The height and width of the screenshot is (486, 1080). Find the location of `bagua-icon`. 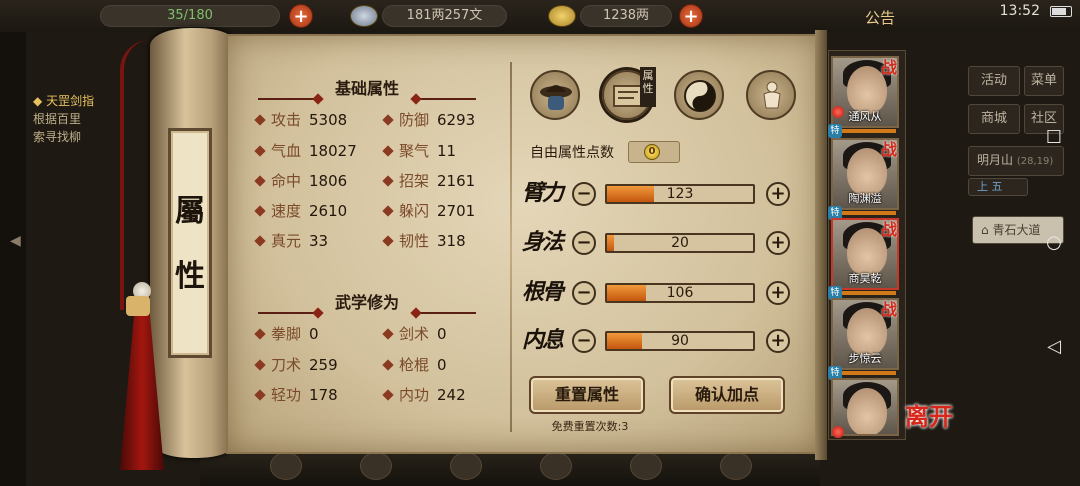

bagua-icon is located at coordinates (699, 95).